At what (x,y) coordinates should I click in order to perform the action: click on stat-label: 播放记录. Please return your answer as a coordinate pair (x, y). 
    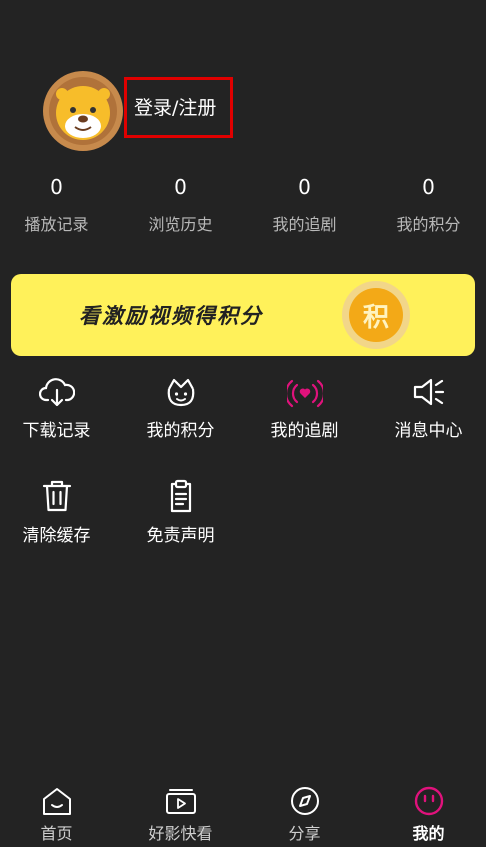
    Looking at the image, I should click on (56, 224).